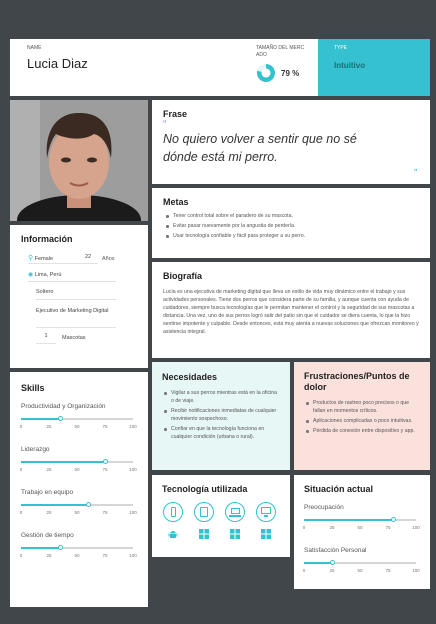 The width and height of the screenshot is (436, 624). What do you see at coordinates (205, 489) in the screenshot?
I see `tech-title: Tecnología utilizada` at bounding box center [205, 489].